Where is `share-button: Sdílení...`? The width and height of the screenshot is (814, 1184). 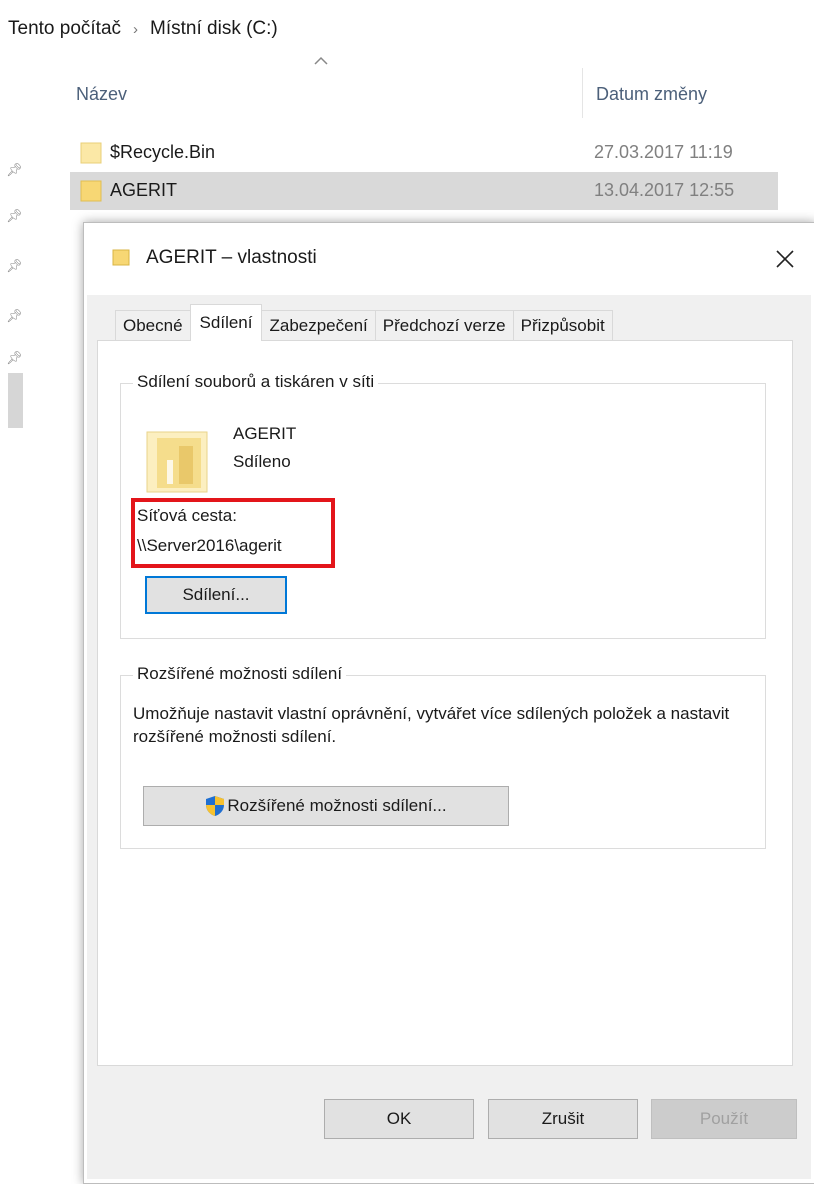 share-button: Sdílení... is located at coordinates (216, 595).